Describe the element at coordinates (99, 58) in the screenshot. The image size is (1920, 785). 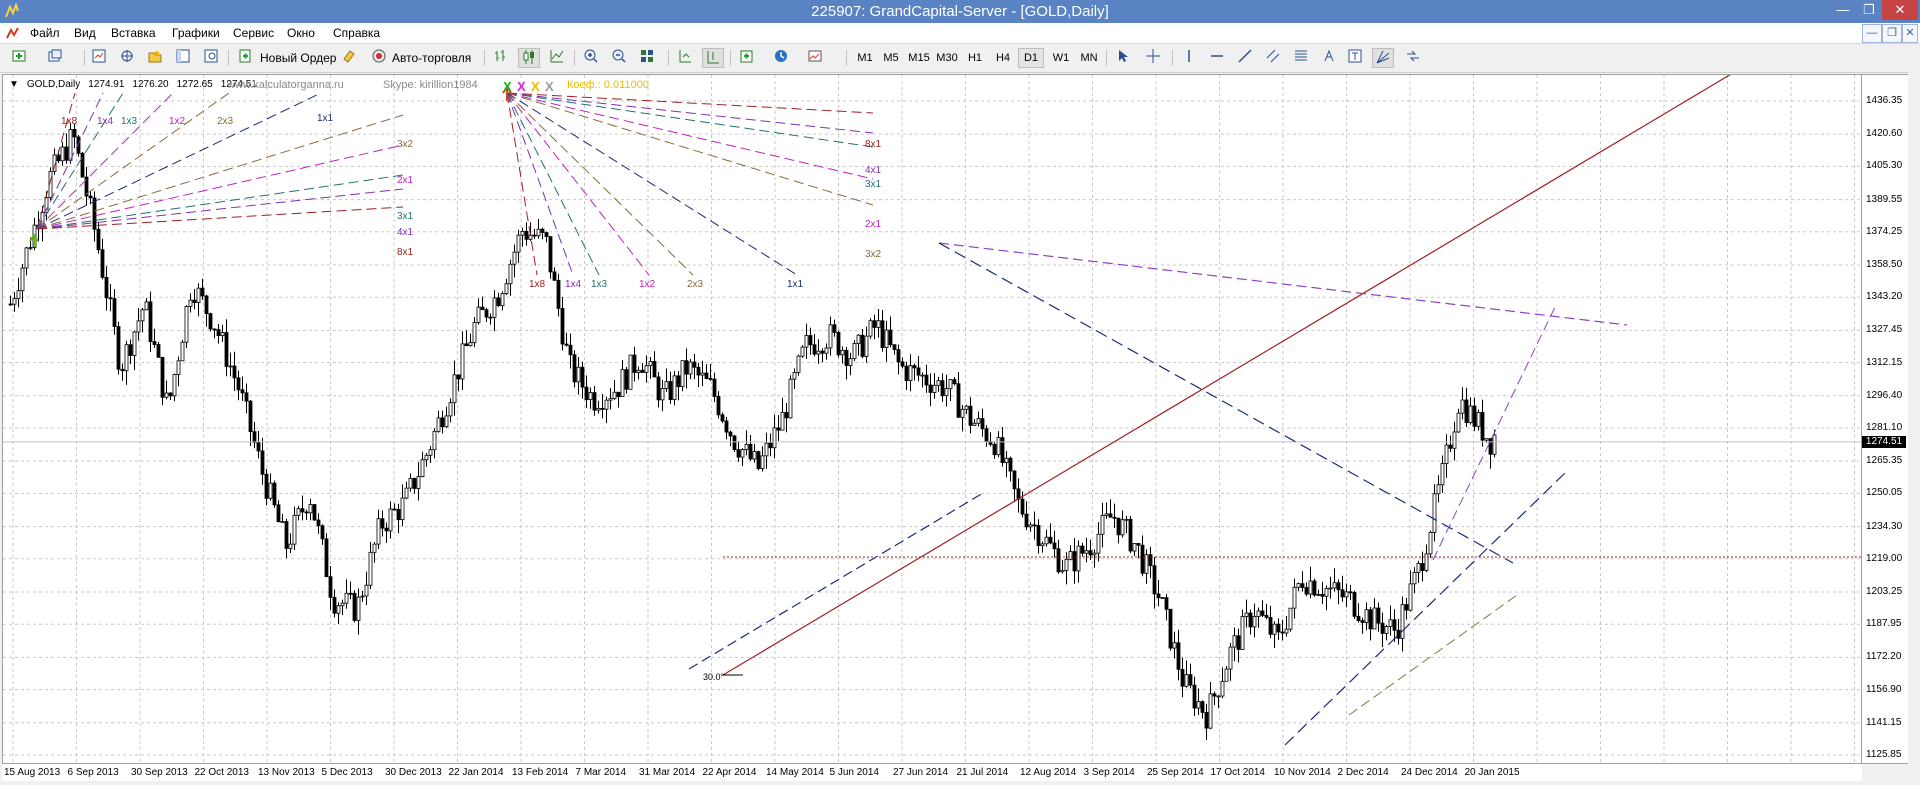
I see `market-watch-icon` at that location.